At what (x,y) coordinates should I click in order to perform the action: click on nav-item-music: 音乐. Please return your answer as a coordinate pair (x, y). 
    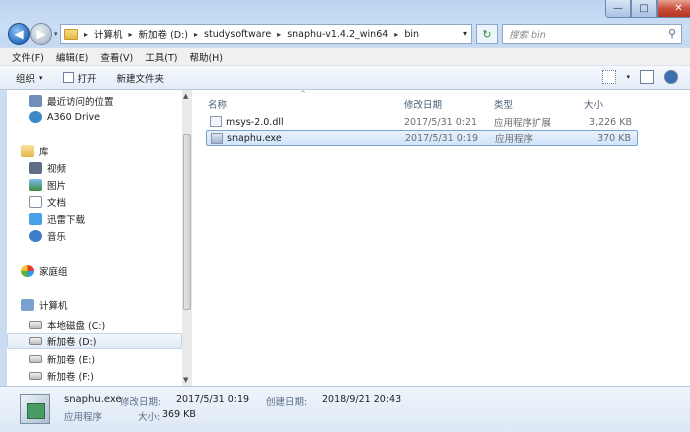
    Looking at the image, I should click on (47, 236).